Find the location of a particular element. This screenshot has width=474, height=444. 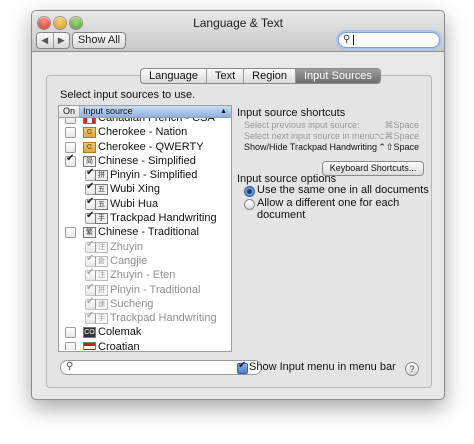

forward-arrow-icon: ▶ is located at coordinates (62, 40).